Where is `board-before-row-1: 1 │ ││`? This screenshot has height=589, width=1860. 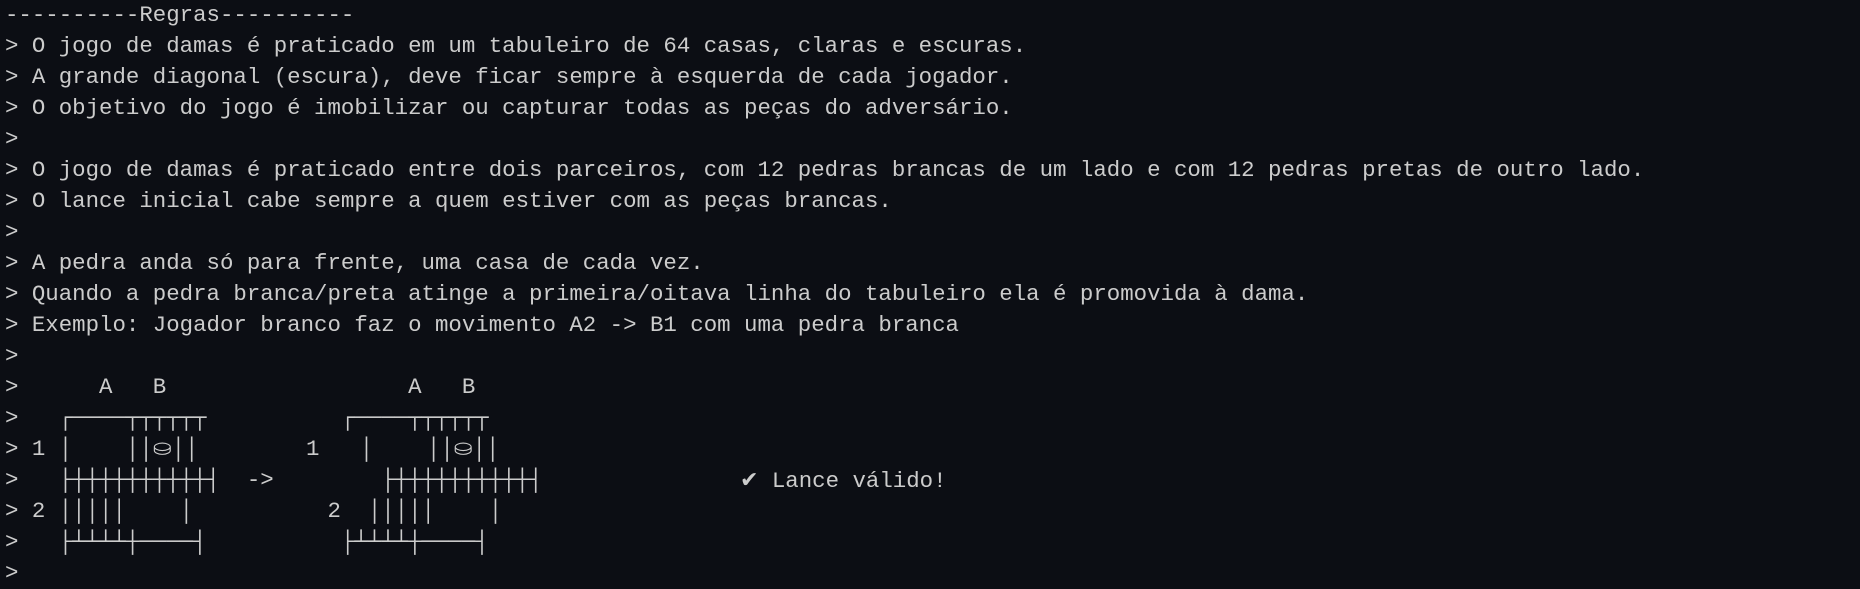 board-before-row-1: 1 │ ││ is located at coordinates (85, 449).